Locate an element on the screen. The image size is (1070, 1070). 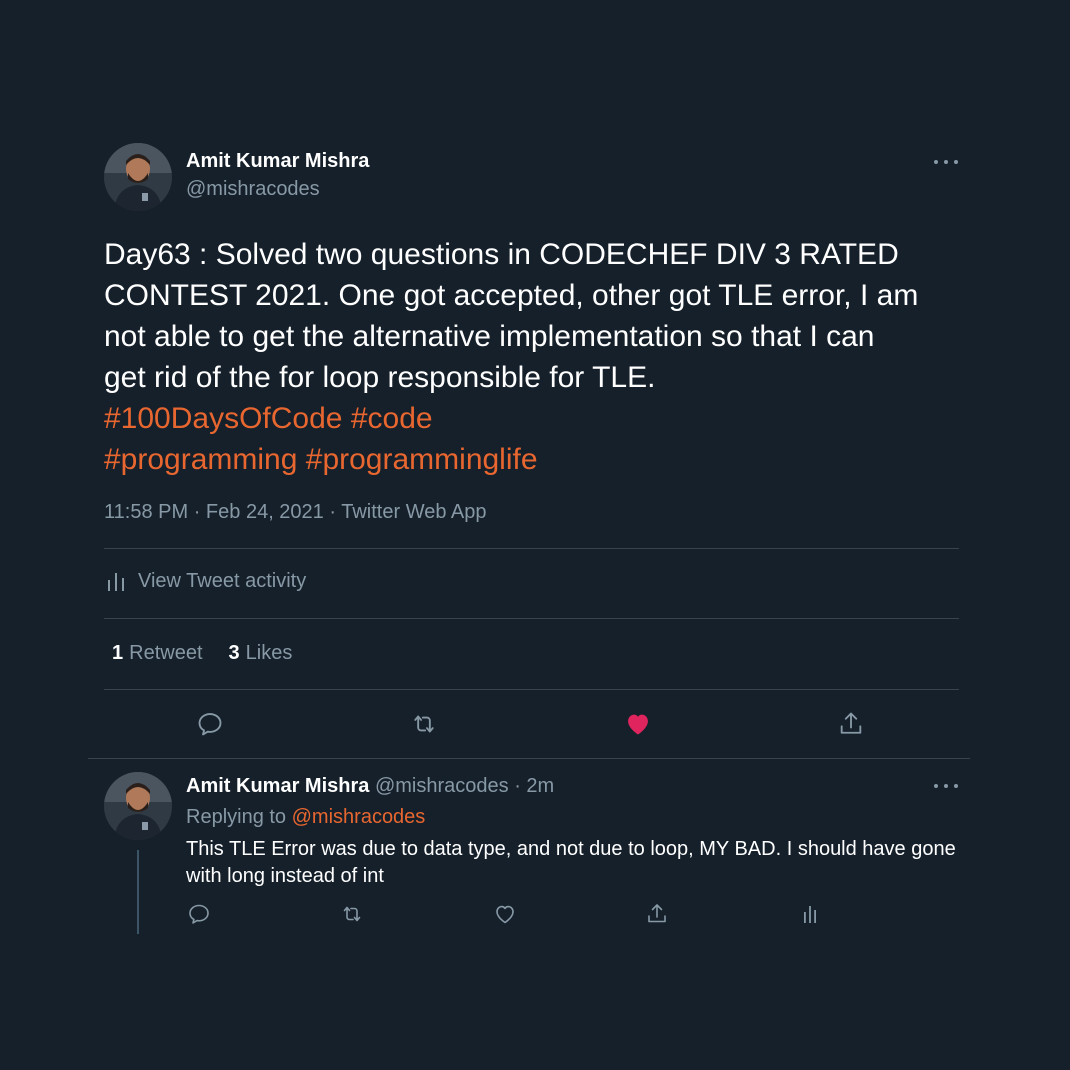
like-count-label: Likes is located at coordinates (269, 653).